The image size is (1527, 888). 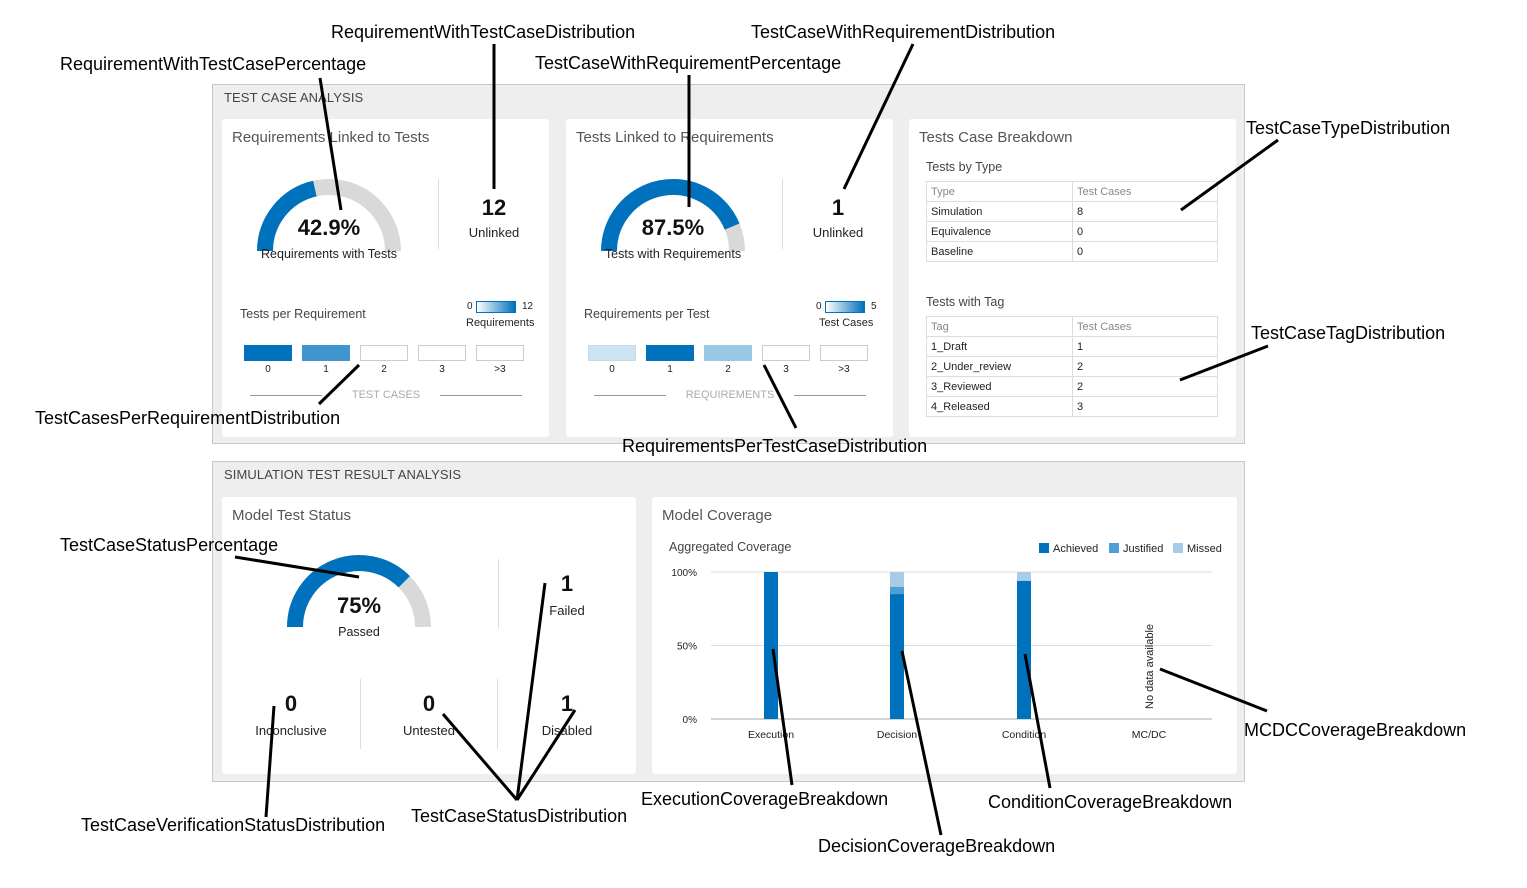 What do you see at coordinates (647, 314) in the screenshot?
I see `distribution-title: Requirements per Test` at bounding box center [647, 314].